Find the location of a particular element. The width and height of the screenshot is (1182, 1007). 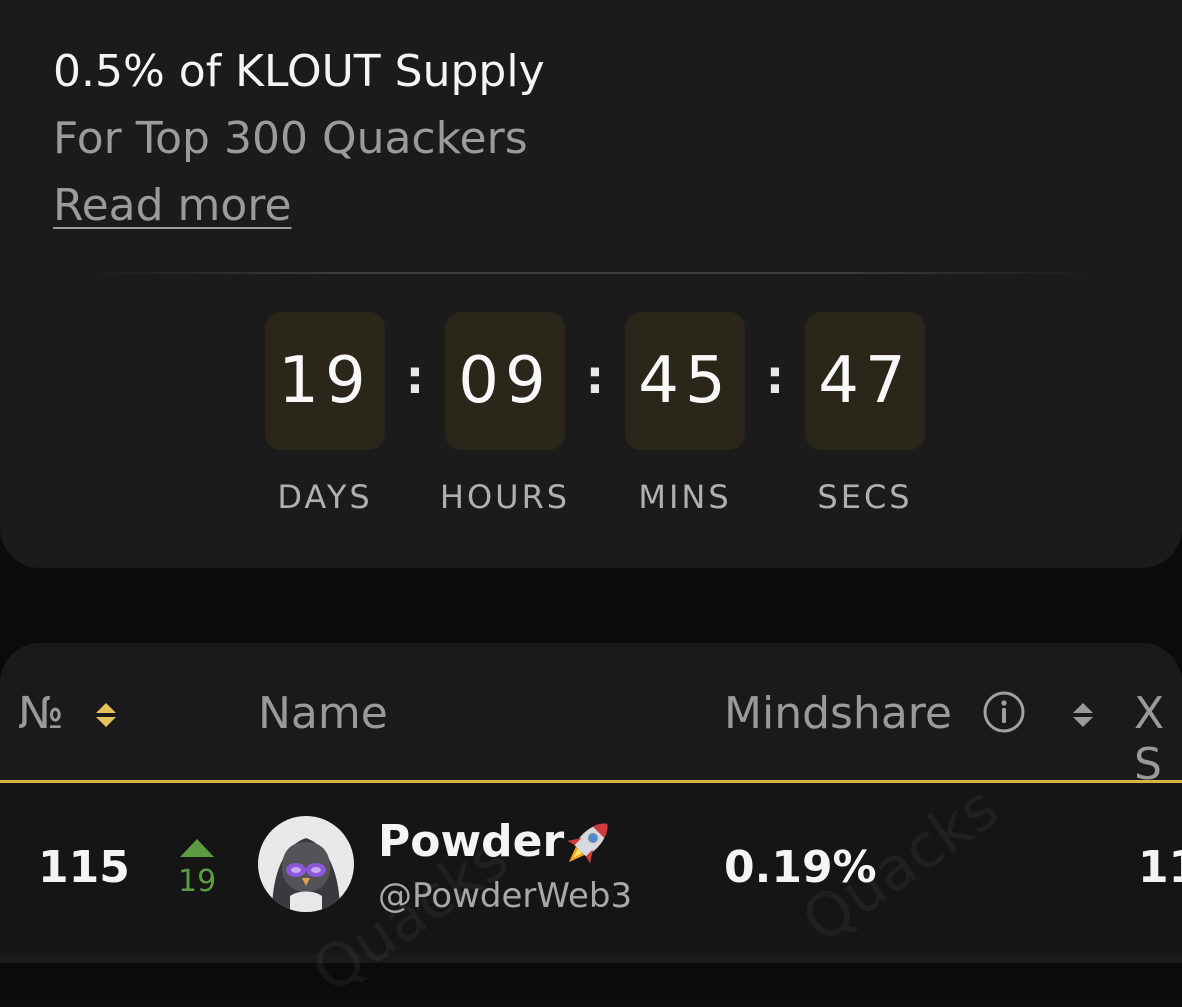

countdown-secs-label: SECS is located at coordinates (865, 497).